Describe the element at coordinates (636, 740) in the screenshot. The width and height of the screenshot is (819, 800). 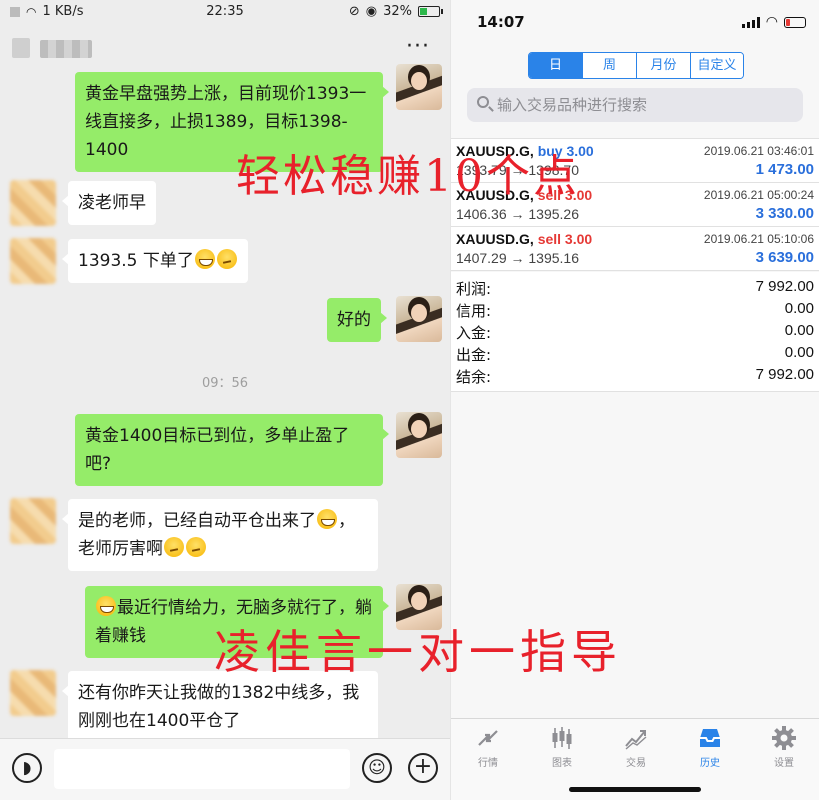
I see `trade-icon` at that location.